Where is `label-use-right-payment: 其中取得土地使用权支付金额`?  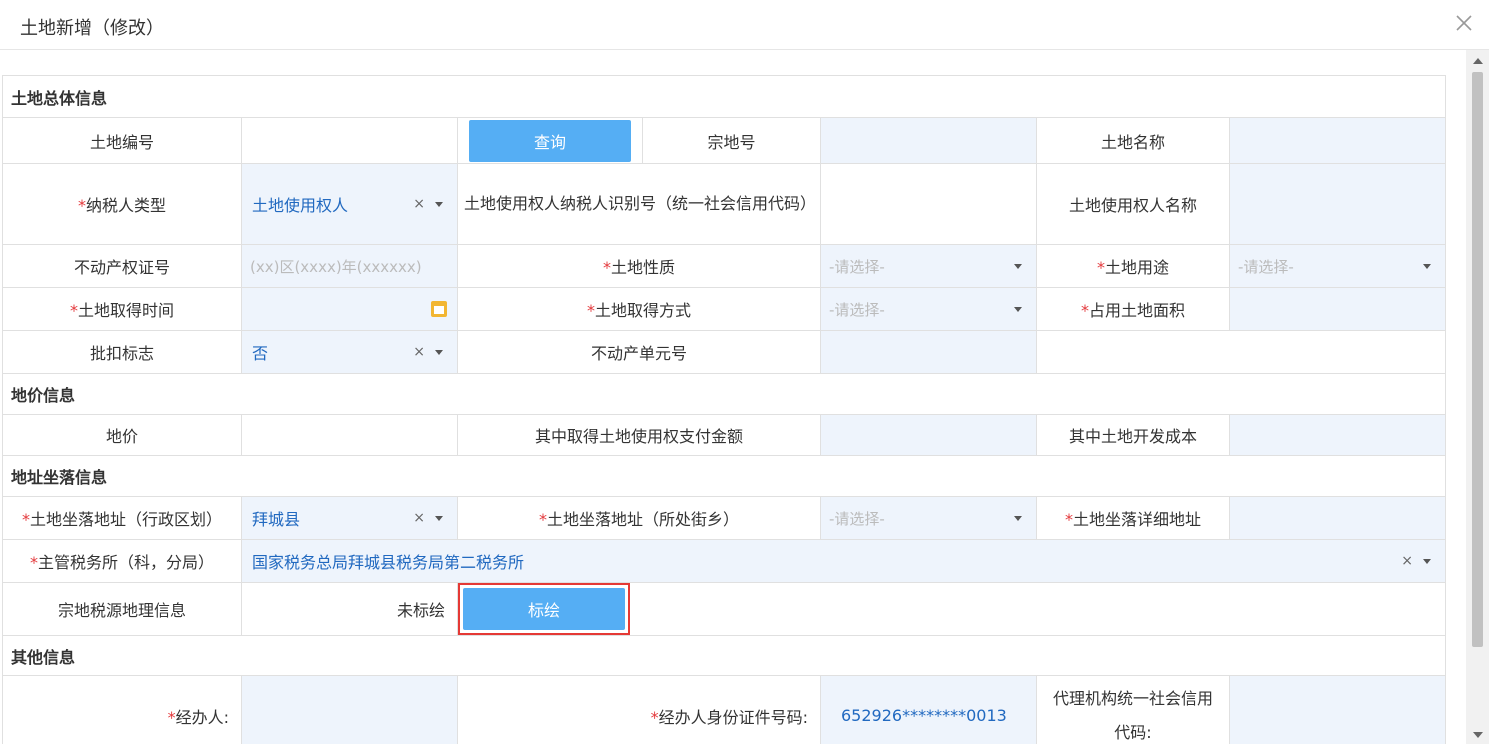
label-use-right-payment: 其中取得土地使用权支付金额 is located at coordinates (639, 435).